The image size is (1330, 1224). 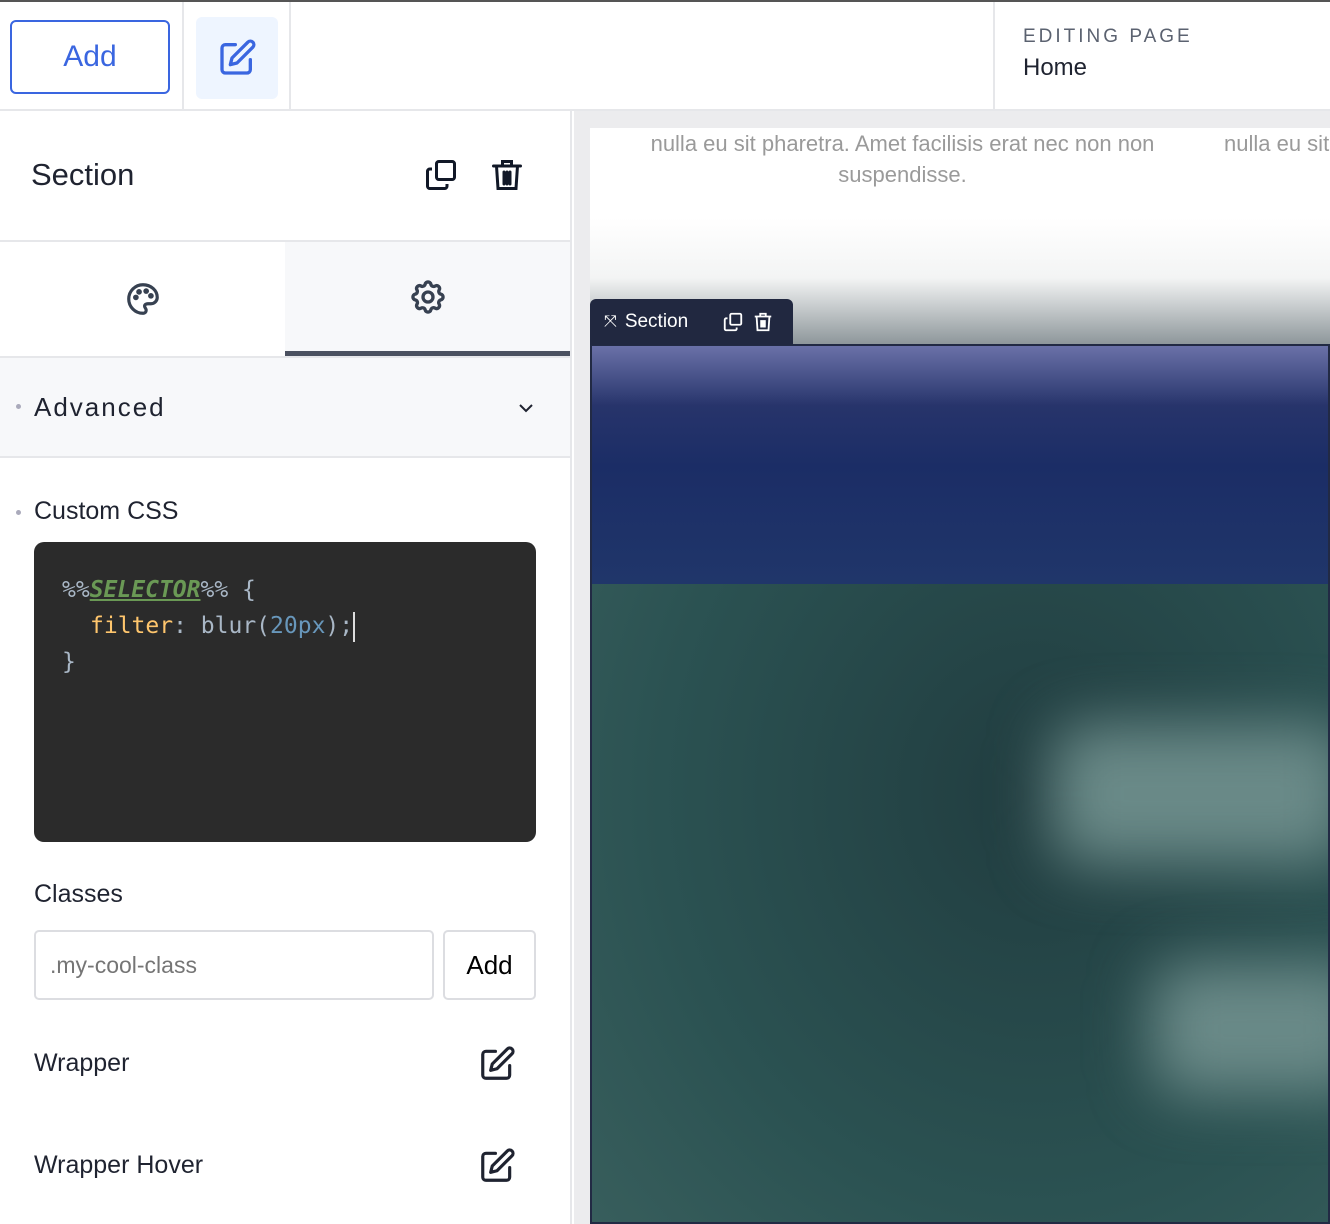 I want to click on tab-settings, so click(x=427, y=299).